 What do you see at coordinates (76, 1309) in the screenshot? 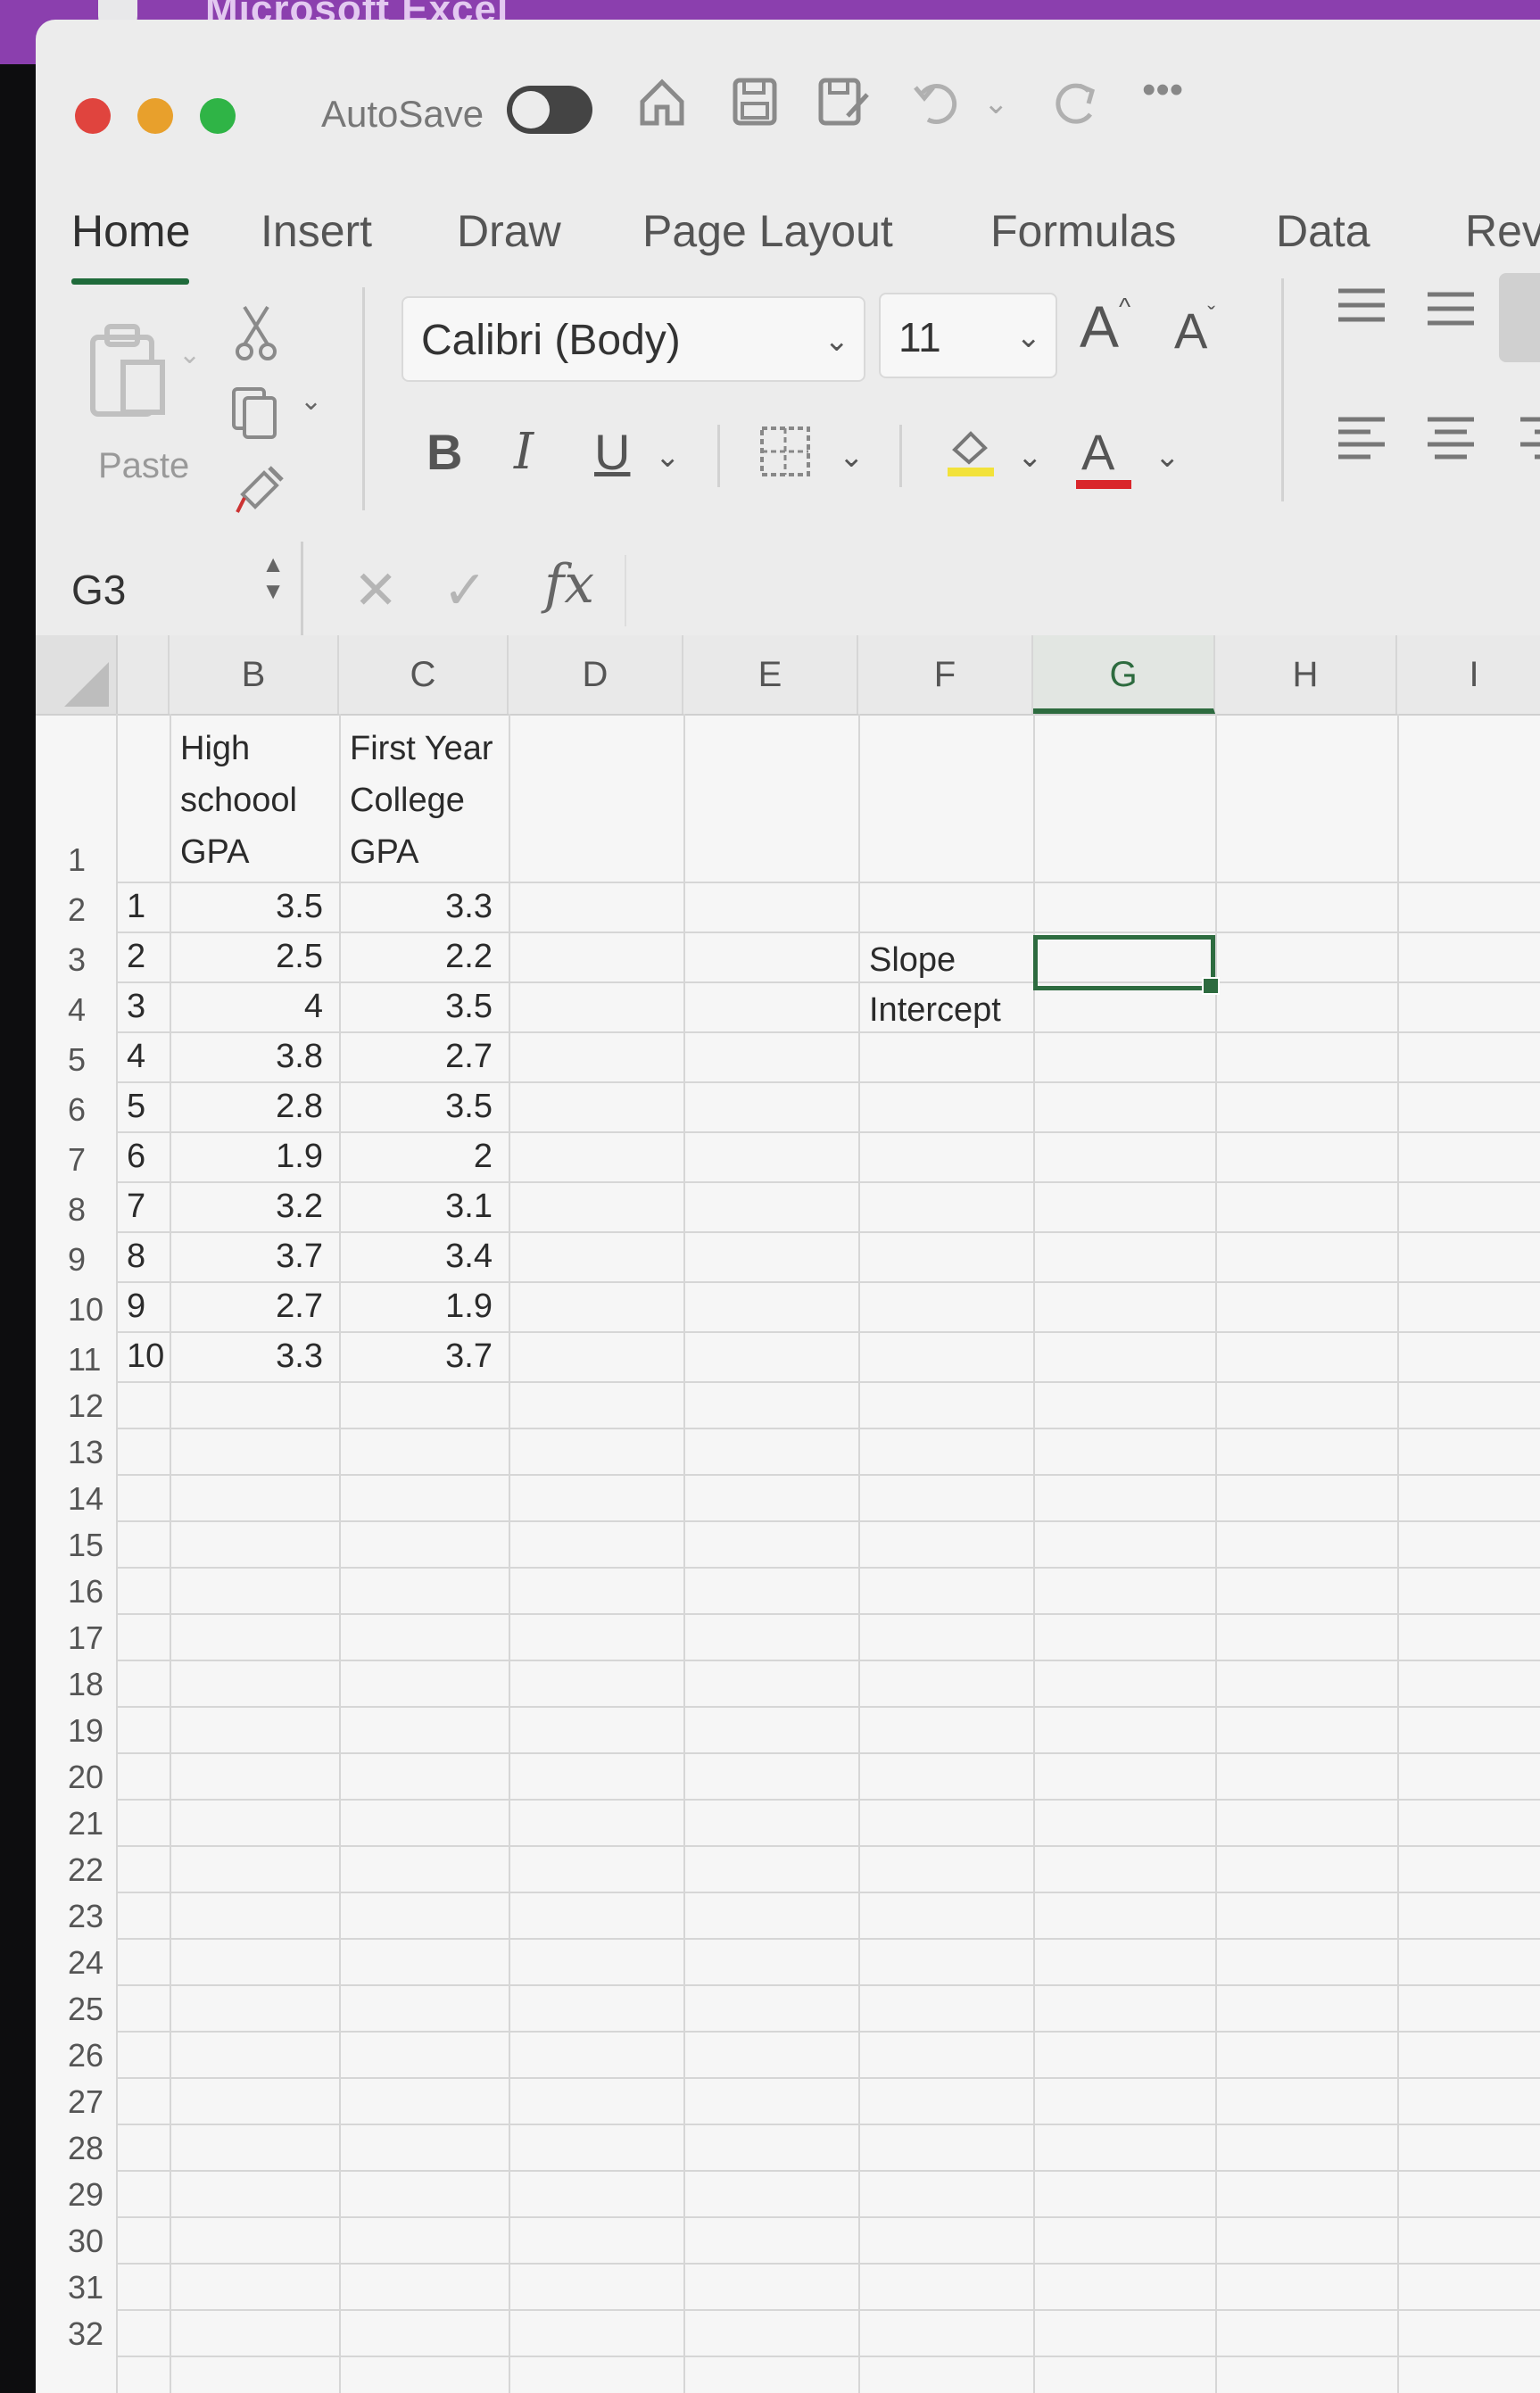
I see `row-header: 10` at bounding box center [76, 1309].